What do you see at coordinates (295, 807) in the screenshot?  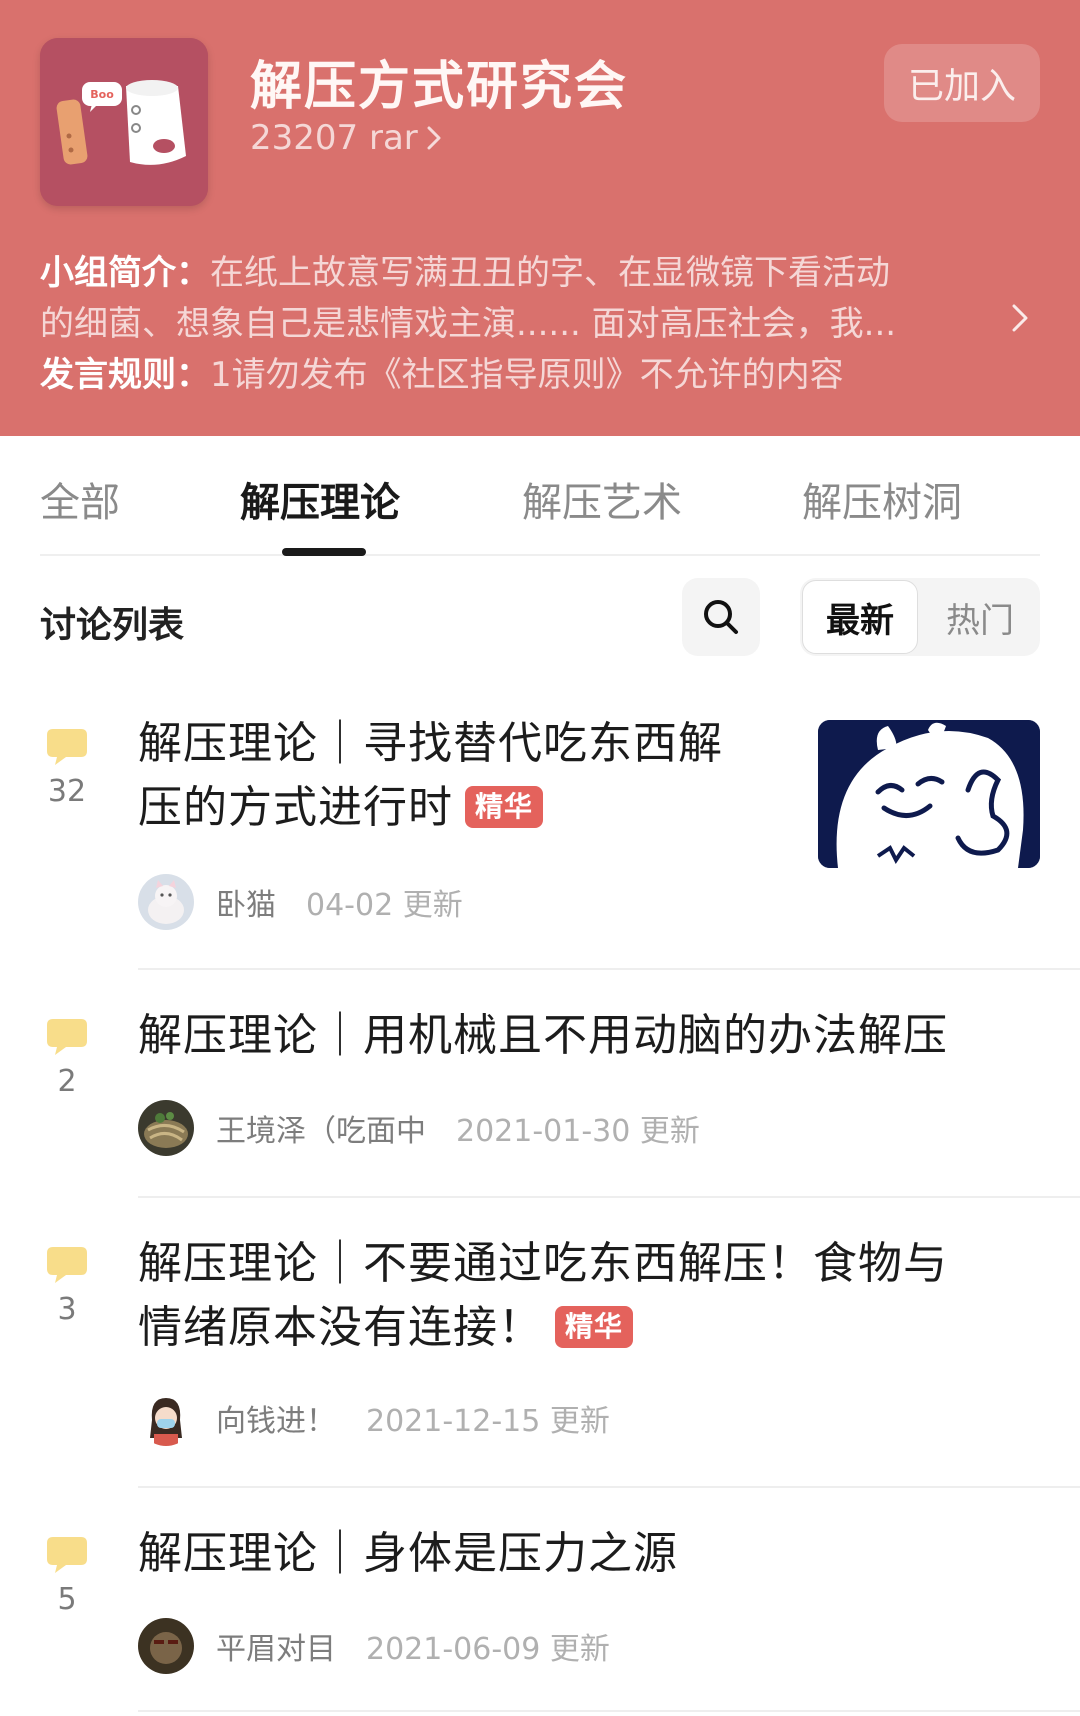 I see `post-title-text: 压的方式进行时` at bounding box center [295, 807].